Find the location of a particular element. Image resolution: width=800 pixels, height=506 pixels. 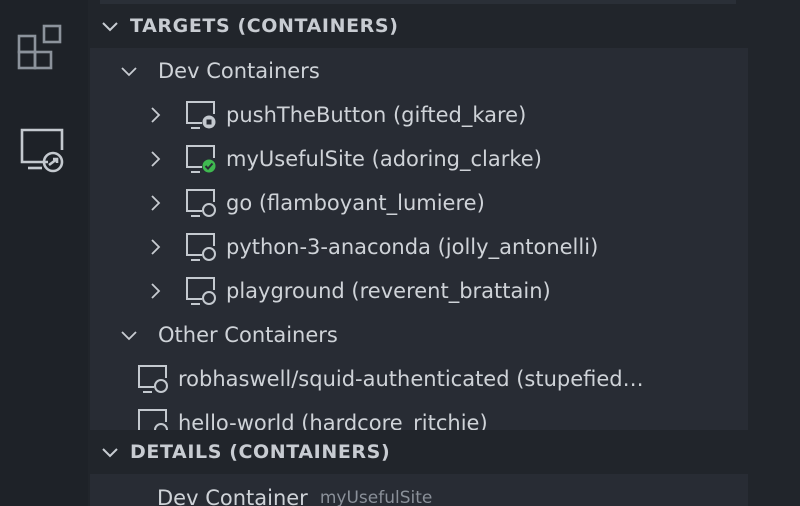

container-label: playground (reverent_brattain) is located at coordinates (388, 291).